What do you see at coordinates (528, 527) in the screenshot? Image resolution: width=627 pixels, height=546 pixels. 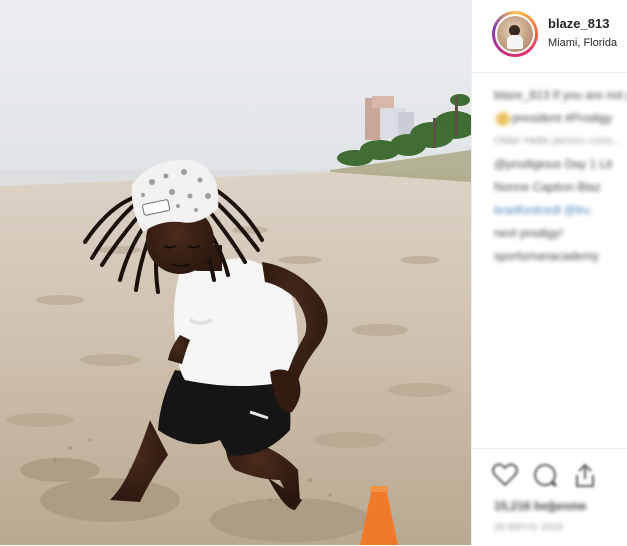 I see `post-date: 28 MAYIS 2018` at bounding box center [528, 527].